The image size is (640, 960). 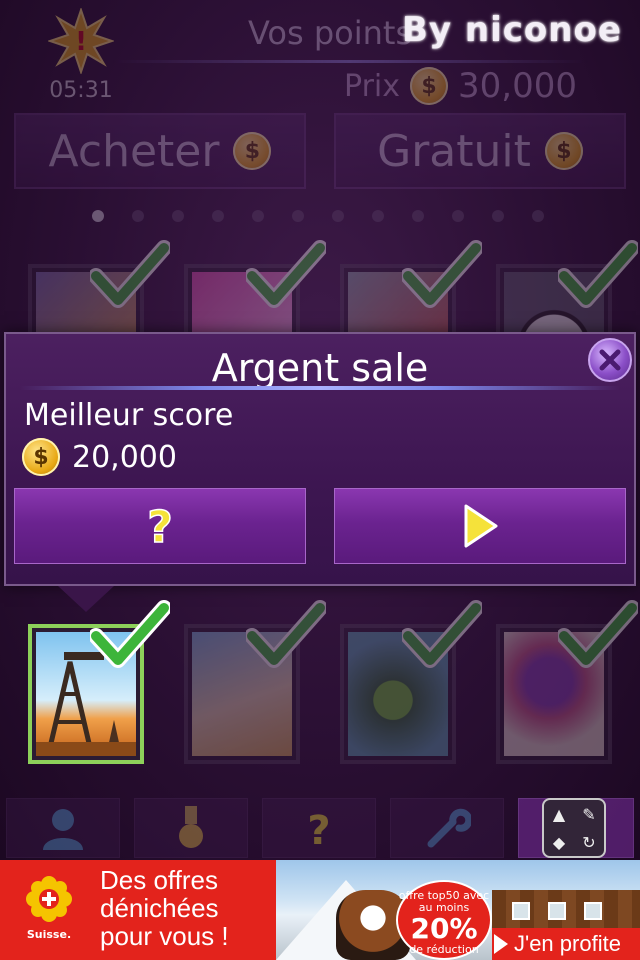 I want to click on tag-icon: ◆, so click(x=559, y=842).